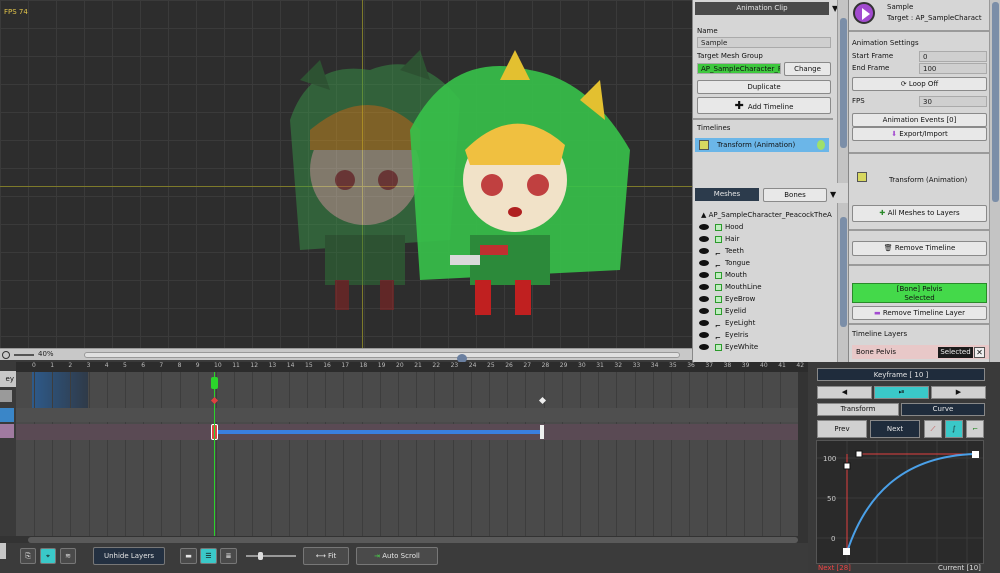 The width and height of the screenshot is (1000, 573). I want to click on mesh-root-item: ▲ AP_SampleCharacter_PeacockTheA, so click(766, 215).